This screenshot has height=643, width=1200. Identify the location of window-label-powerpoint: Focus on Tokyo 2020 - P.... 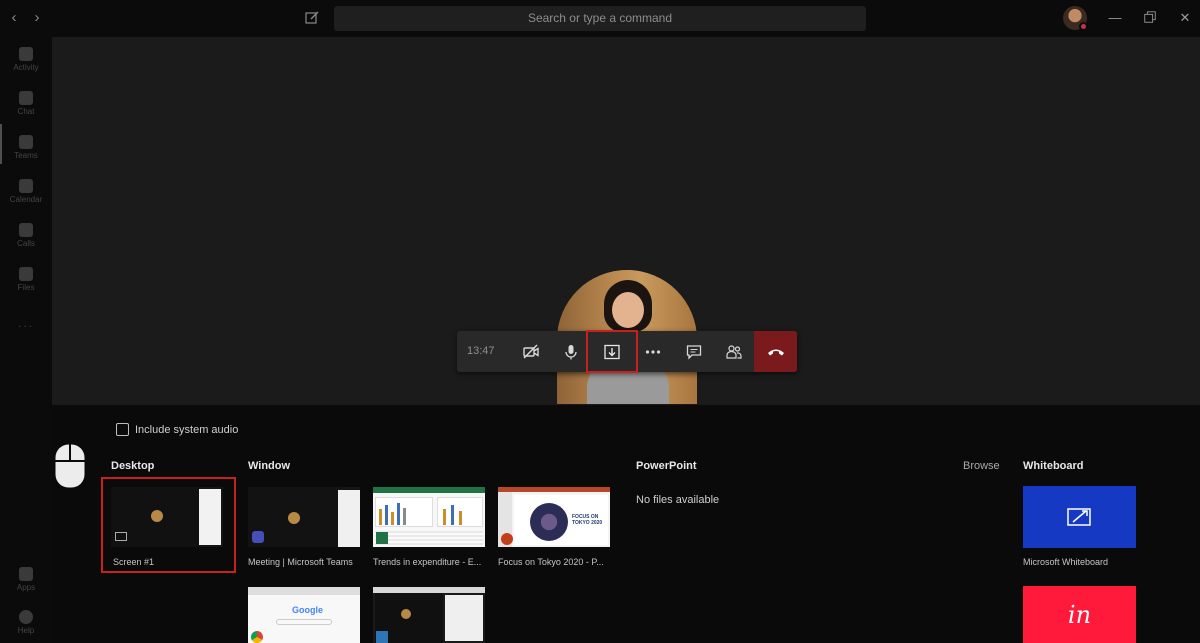
(551, 562).